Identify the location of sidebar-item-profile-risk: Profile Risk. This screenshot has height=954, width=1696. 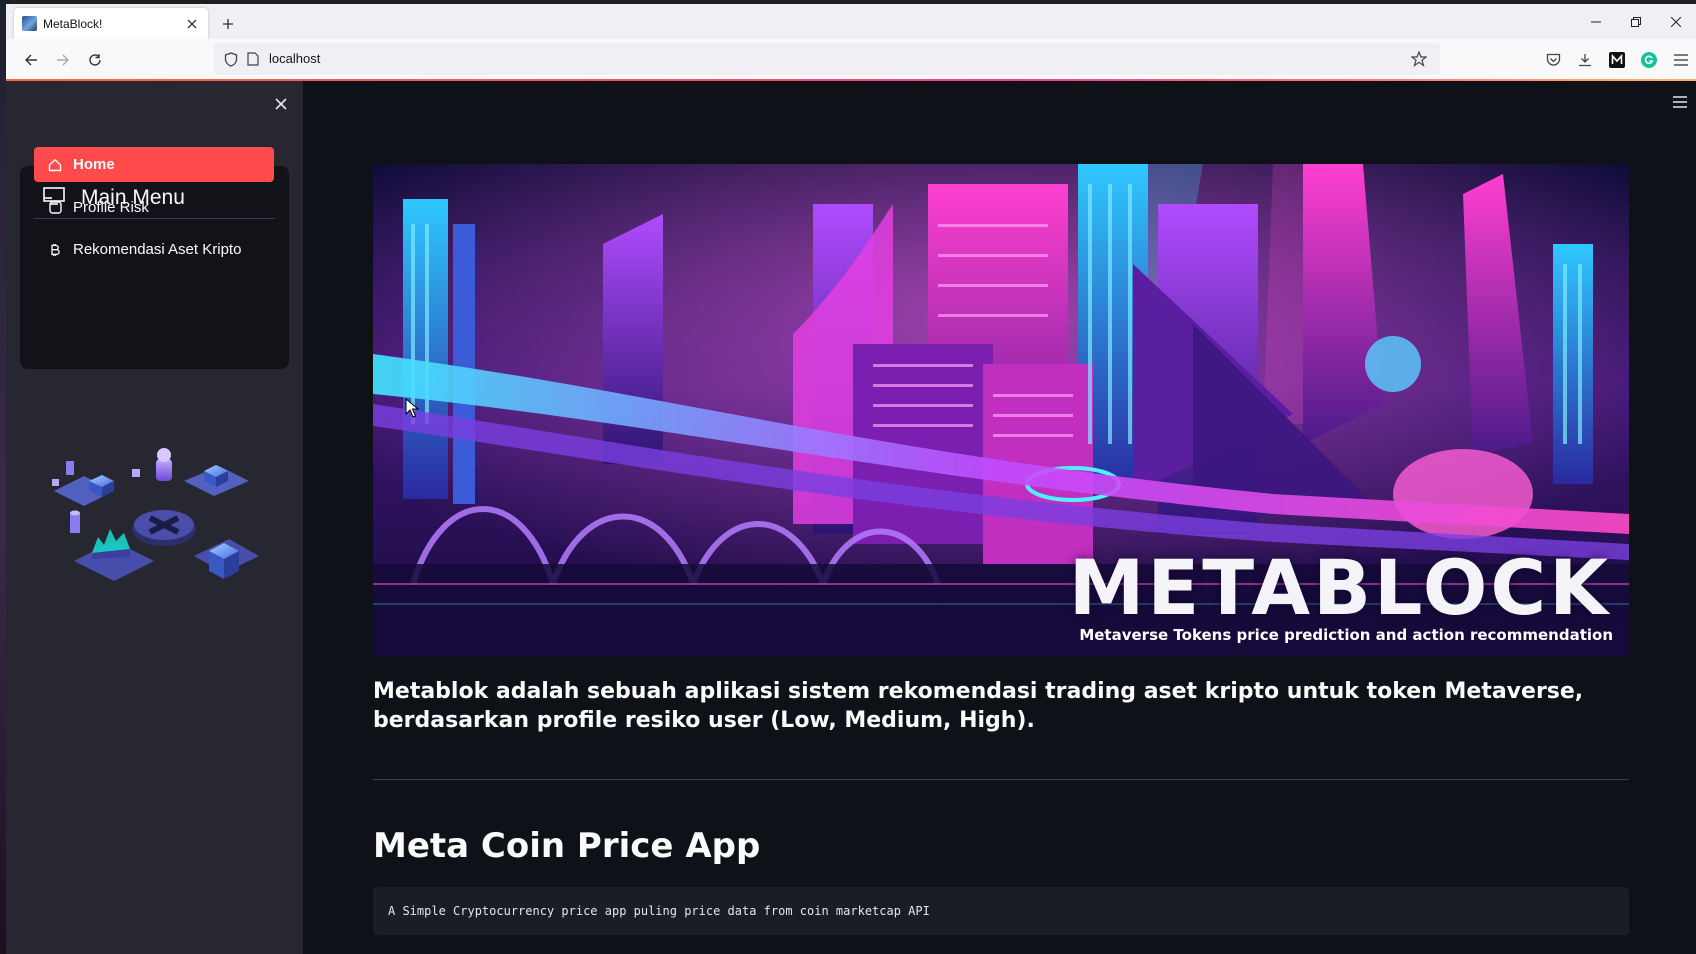
(154, 207).